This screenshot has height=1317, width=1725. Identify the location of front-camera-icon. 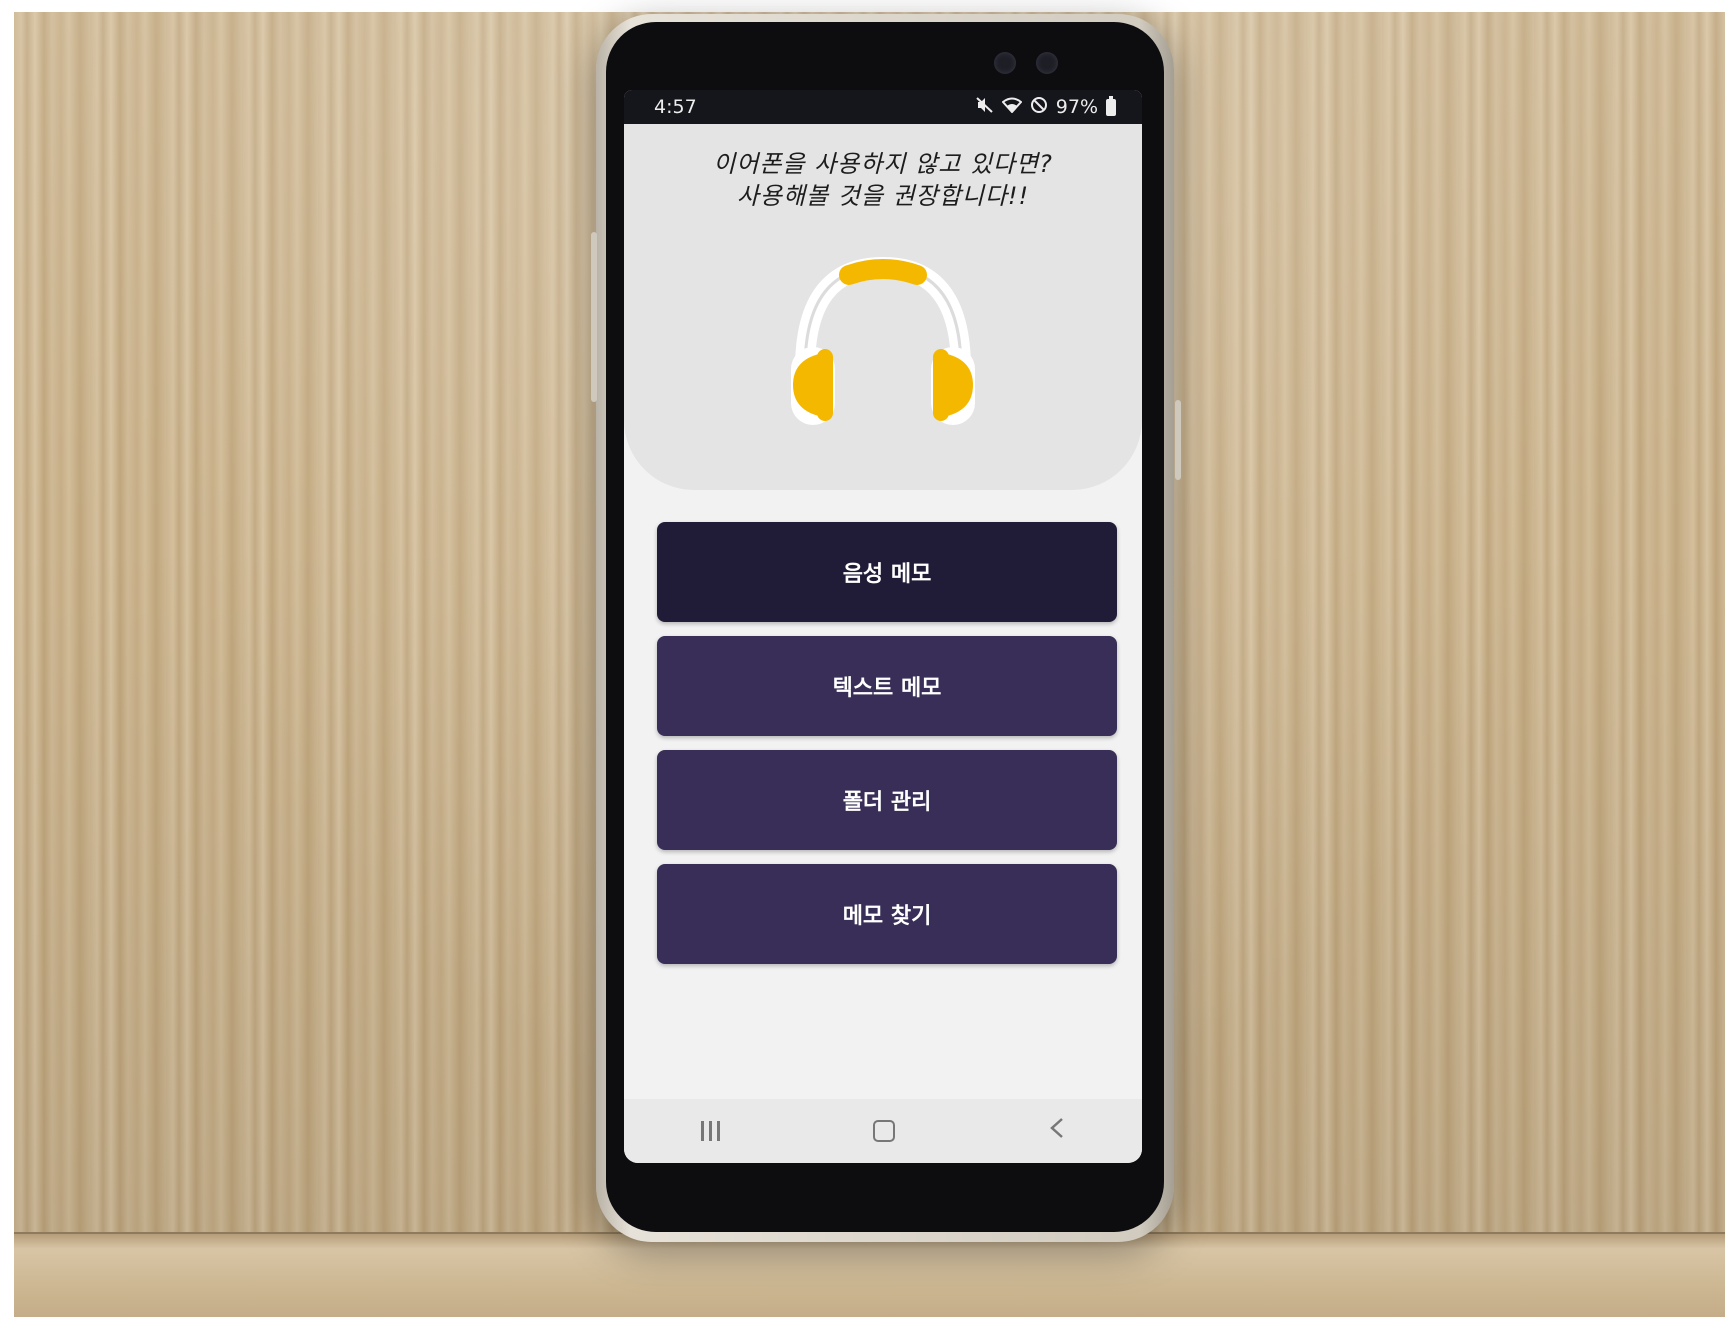
(1005, 63).